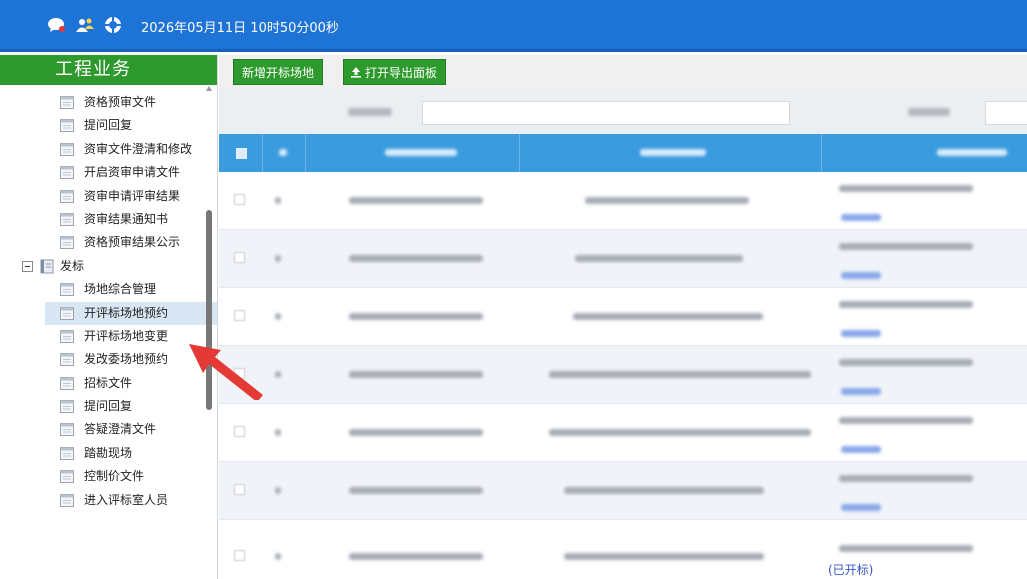  I want to click on sidebar-item: 提问回复, so click(108, 125).